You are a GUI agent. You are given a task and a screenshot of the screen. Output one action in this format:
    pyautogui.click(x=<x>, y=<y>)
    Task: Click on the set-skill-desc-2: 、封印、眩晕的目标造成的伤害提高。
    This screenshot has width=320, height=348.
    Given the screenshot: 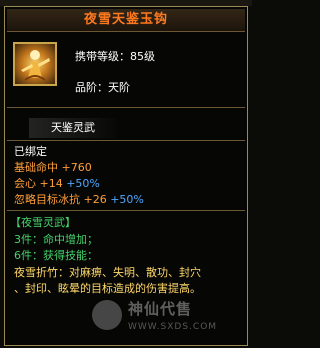 What is the action you would take?
    pyautogui.click(x=107, y=288)
    